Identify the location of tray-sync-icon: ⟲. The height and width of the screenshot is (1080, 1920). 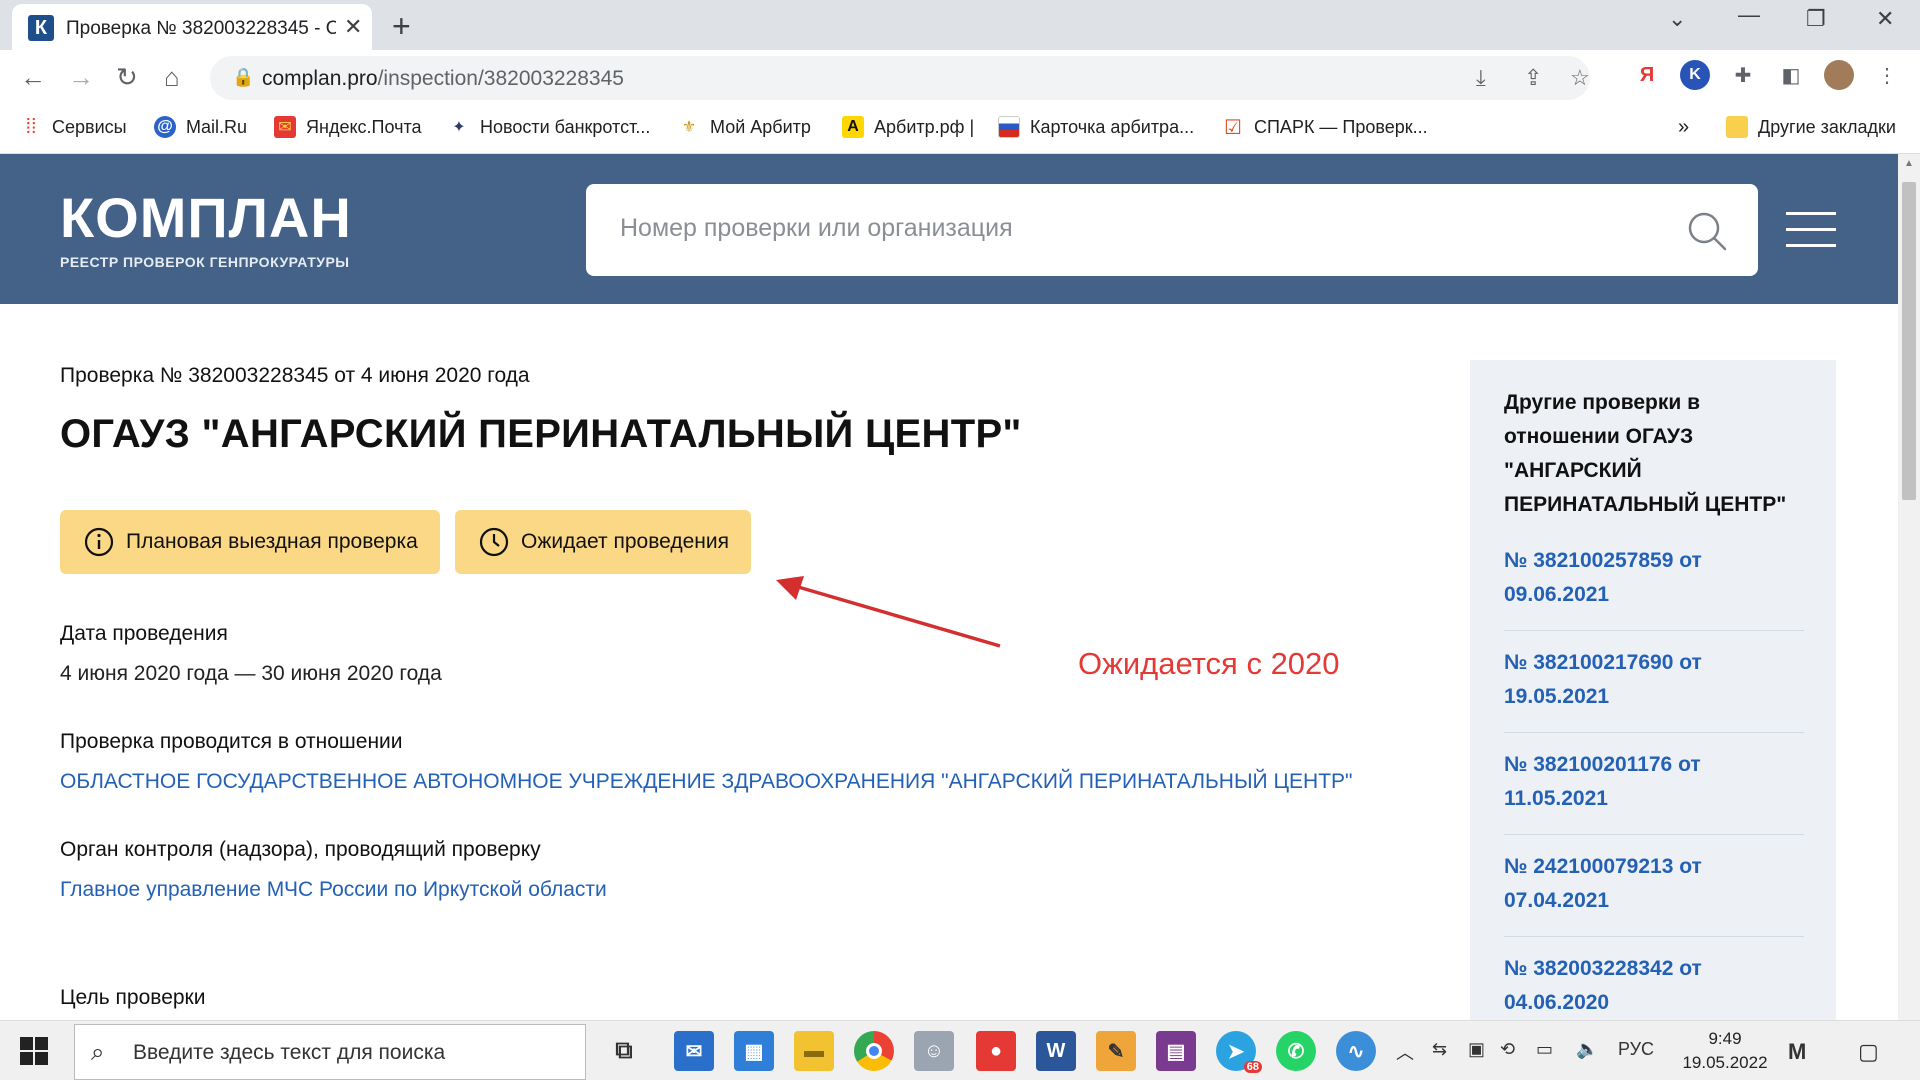
(1507, 1049).